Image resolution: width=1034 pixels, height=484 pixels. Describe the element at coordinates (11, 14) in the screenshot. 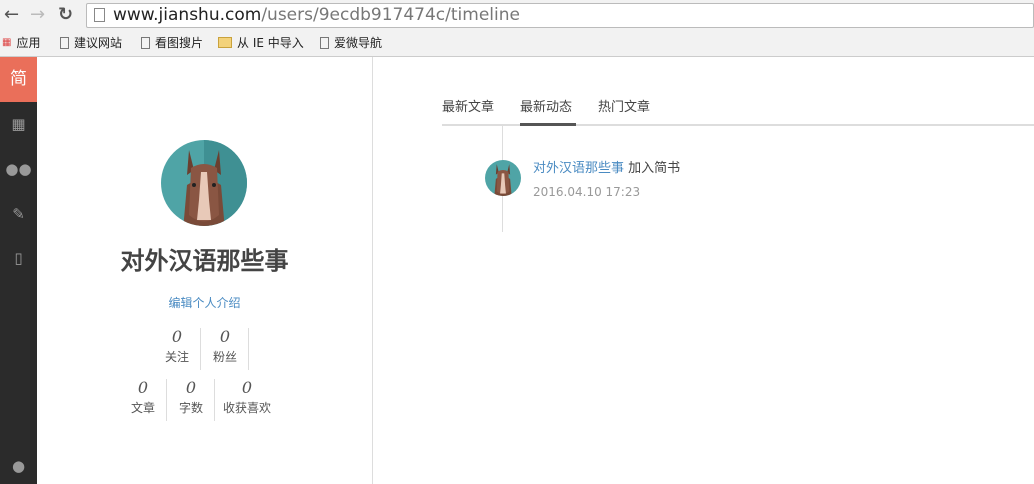

I see `back-icon: ←` at that location.